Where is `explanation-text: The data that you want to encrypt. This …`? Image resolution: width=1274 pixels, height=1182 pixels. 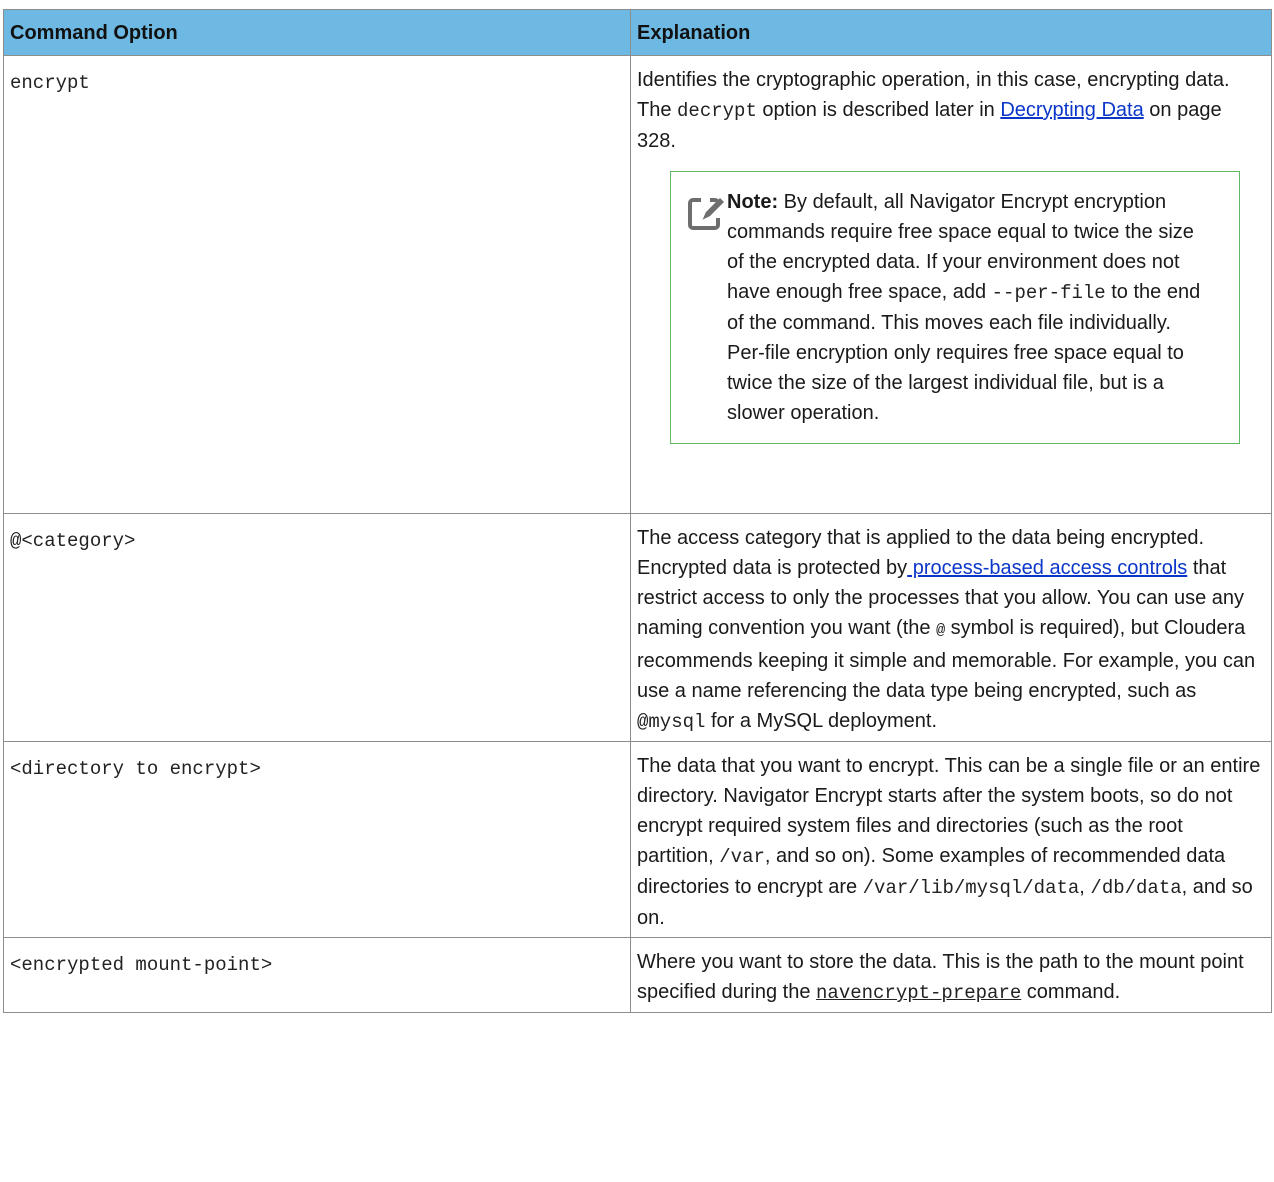
explanation-text: The data that you want to encrypt. This … is located at coordinates (951, 842).